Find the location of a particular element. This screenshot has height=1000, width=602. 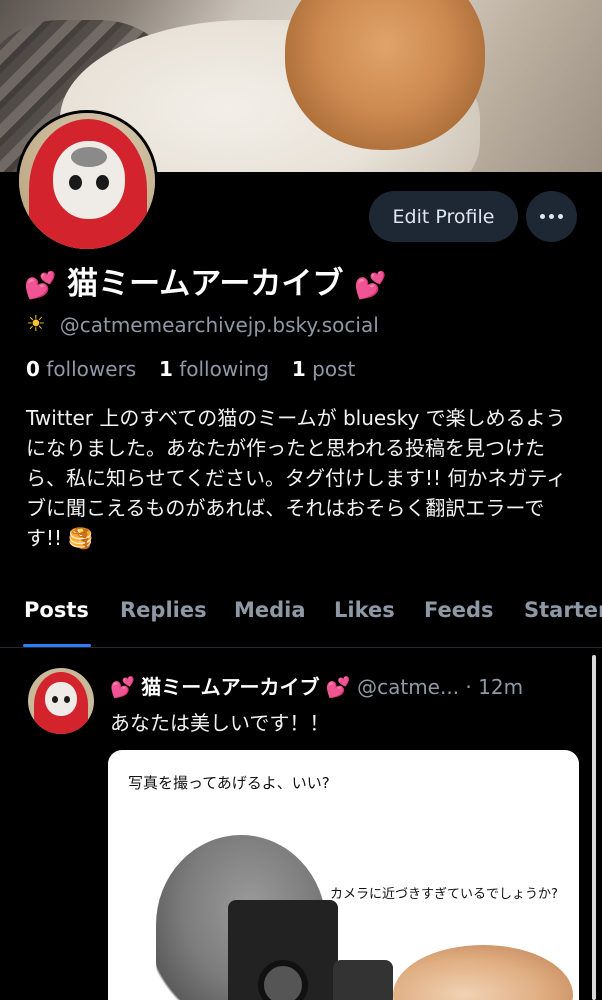

ellipsis-icon is located at coordinates (542, 216).